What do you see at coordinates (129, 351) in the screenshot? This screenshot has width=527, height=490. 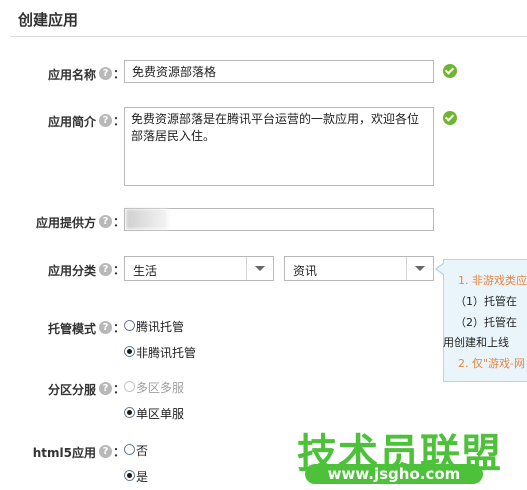 I see `hosting-non-tencent-radio` at bounding box center [129, 351].